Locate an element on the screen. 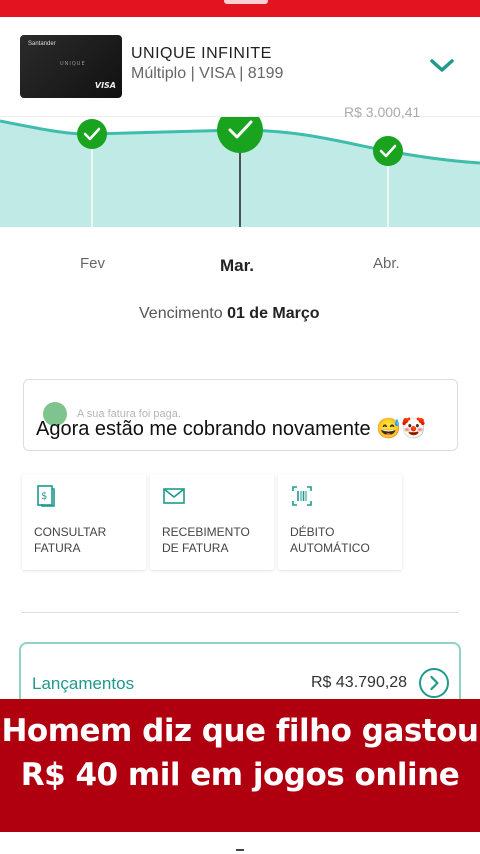 The height and width of the screenshot is (854, 480). caption-line-2: R$ 40 mil em jogos online is located at coordinates (240, 775).